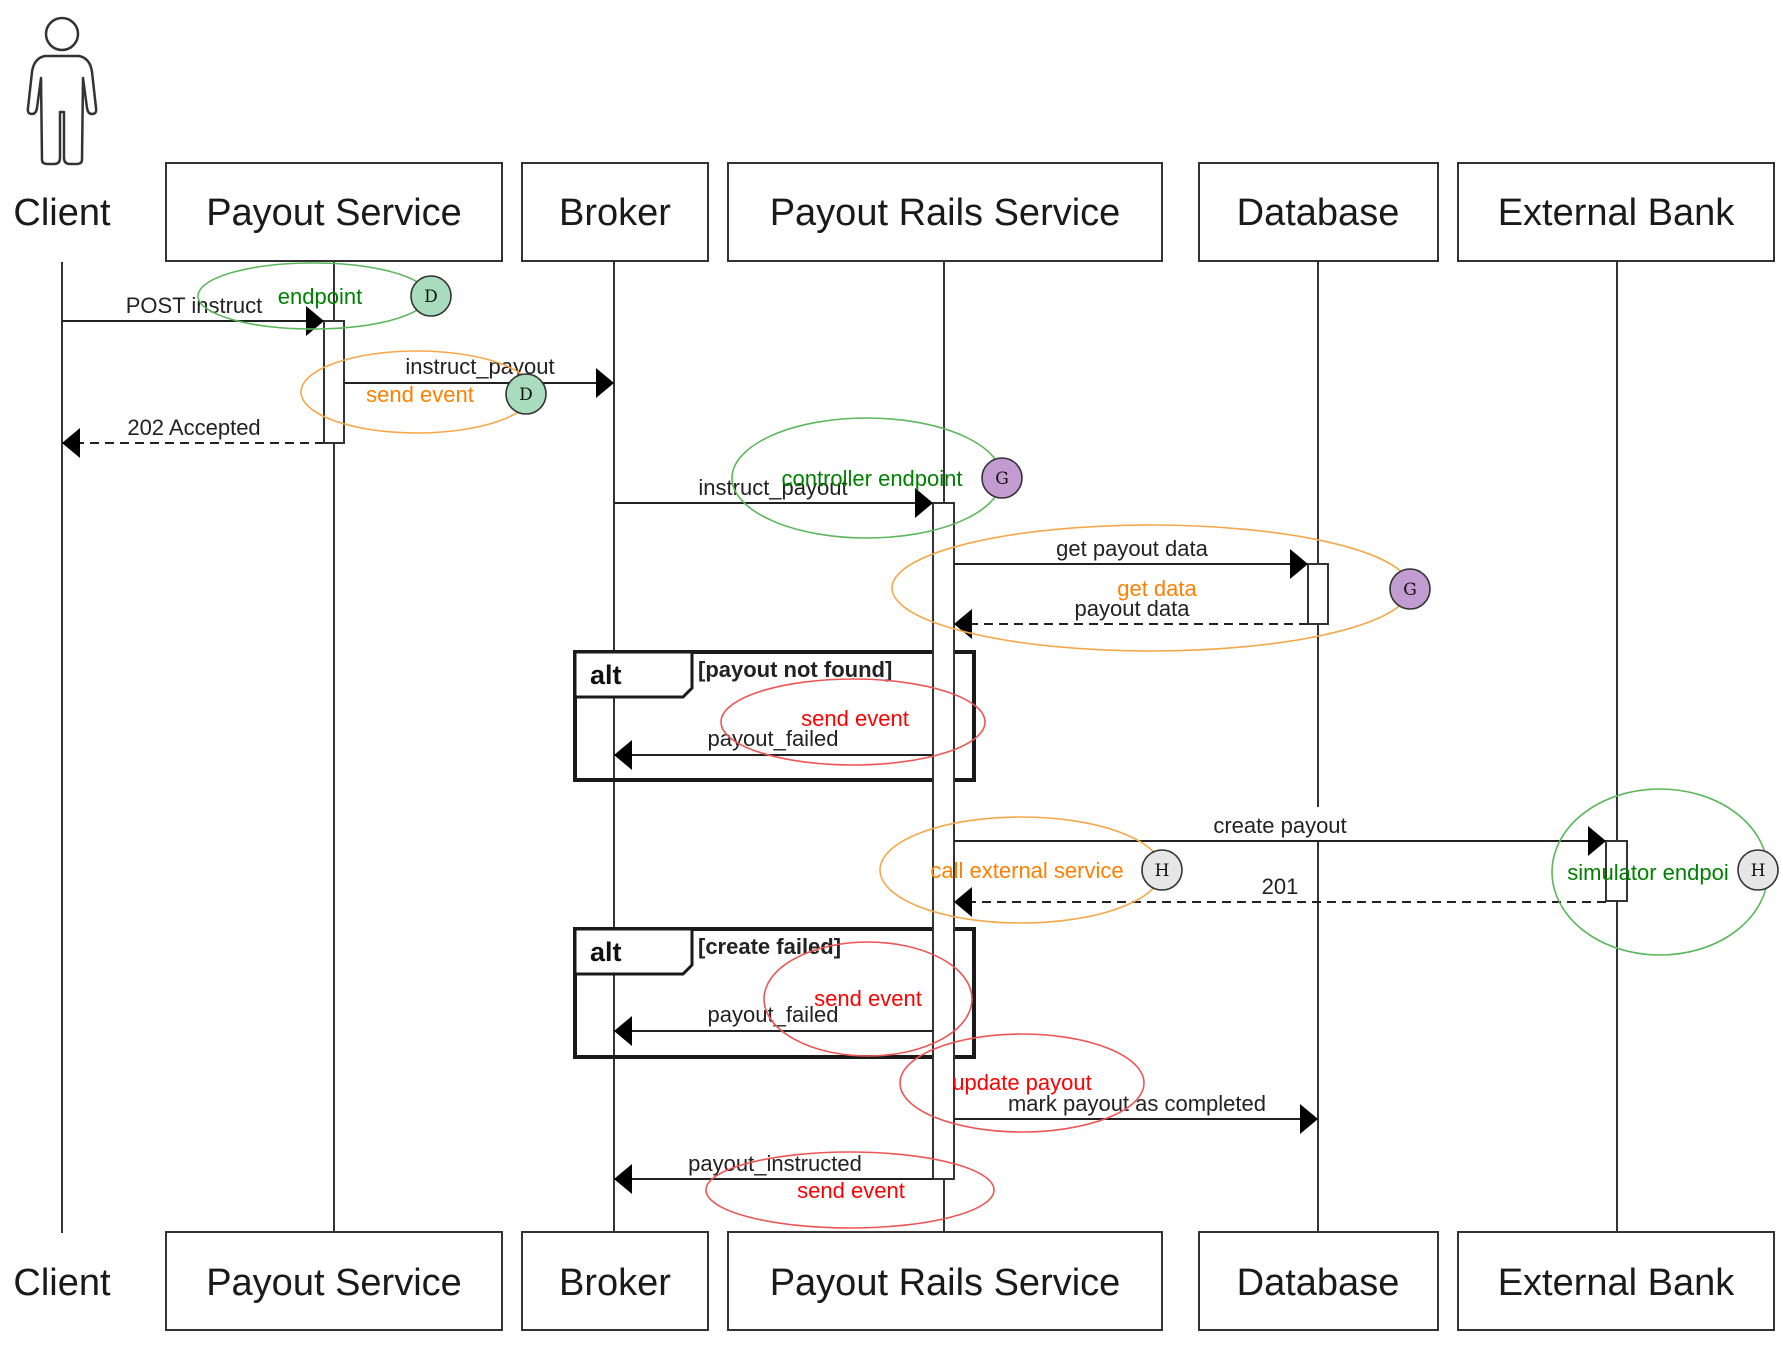  What do you see at coordinates (1132, 548) in the screenshot?
I see `message-label: get payout data` at bounding box center [1132, 548].